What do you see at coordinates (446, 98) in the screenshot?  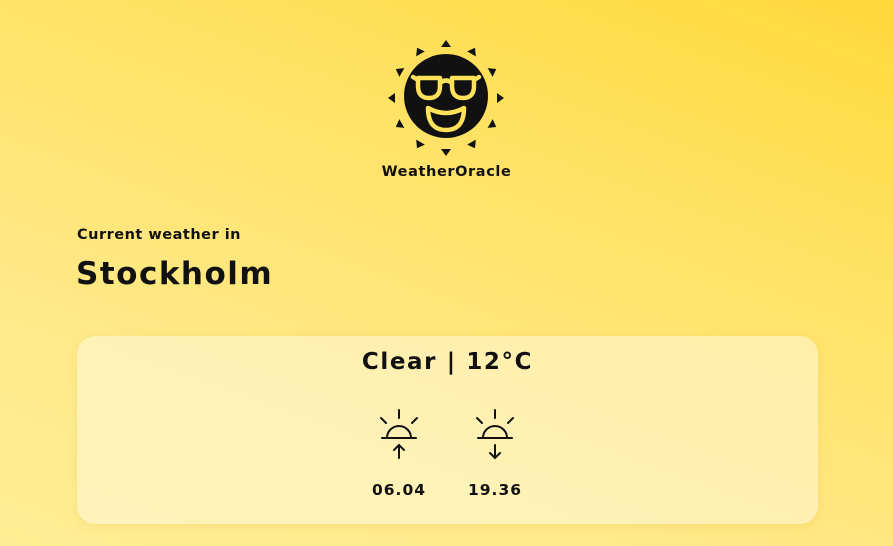 I see `sun-with-sunglasses-icon` at bounding box center [446, 98].